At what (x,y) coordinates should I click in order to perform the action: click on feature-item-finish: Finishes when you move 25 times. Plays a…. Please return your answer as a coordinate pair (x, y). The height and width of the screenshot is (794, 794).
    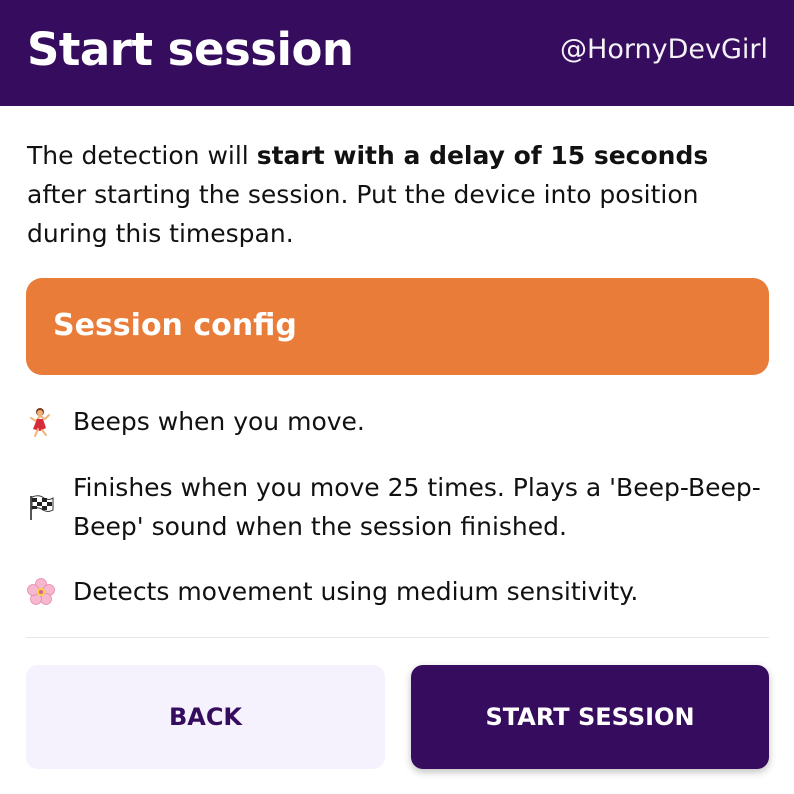
    Looking at the image, I should click on (397, 507).